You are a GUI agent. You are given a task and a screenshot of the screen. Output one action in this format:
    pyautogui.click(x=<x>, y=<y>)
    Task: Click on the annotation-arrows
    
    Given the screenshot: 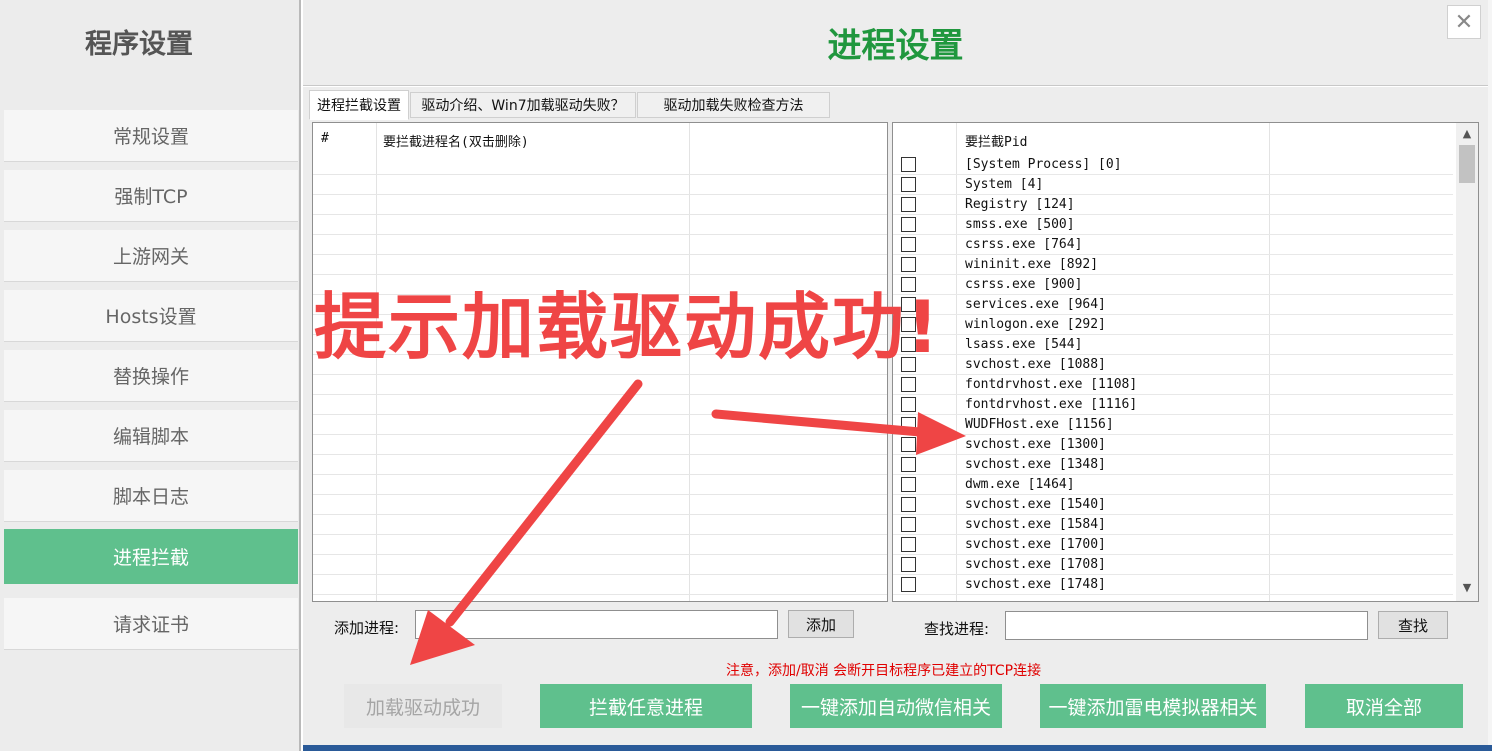 What is the action you would take?
    pyautogui.click(x=688, y=522)
    